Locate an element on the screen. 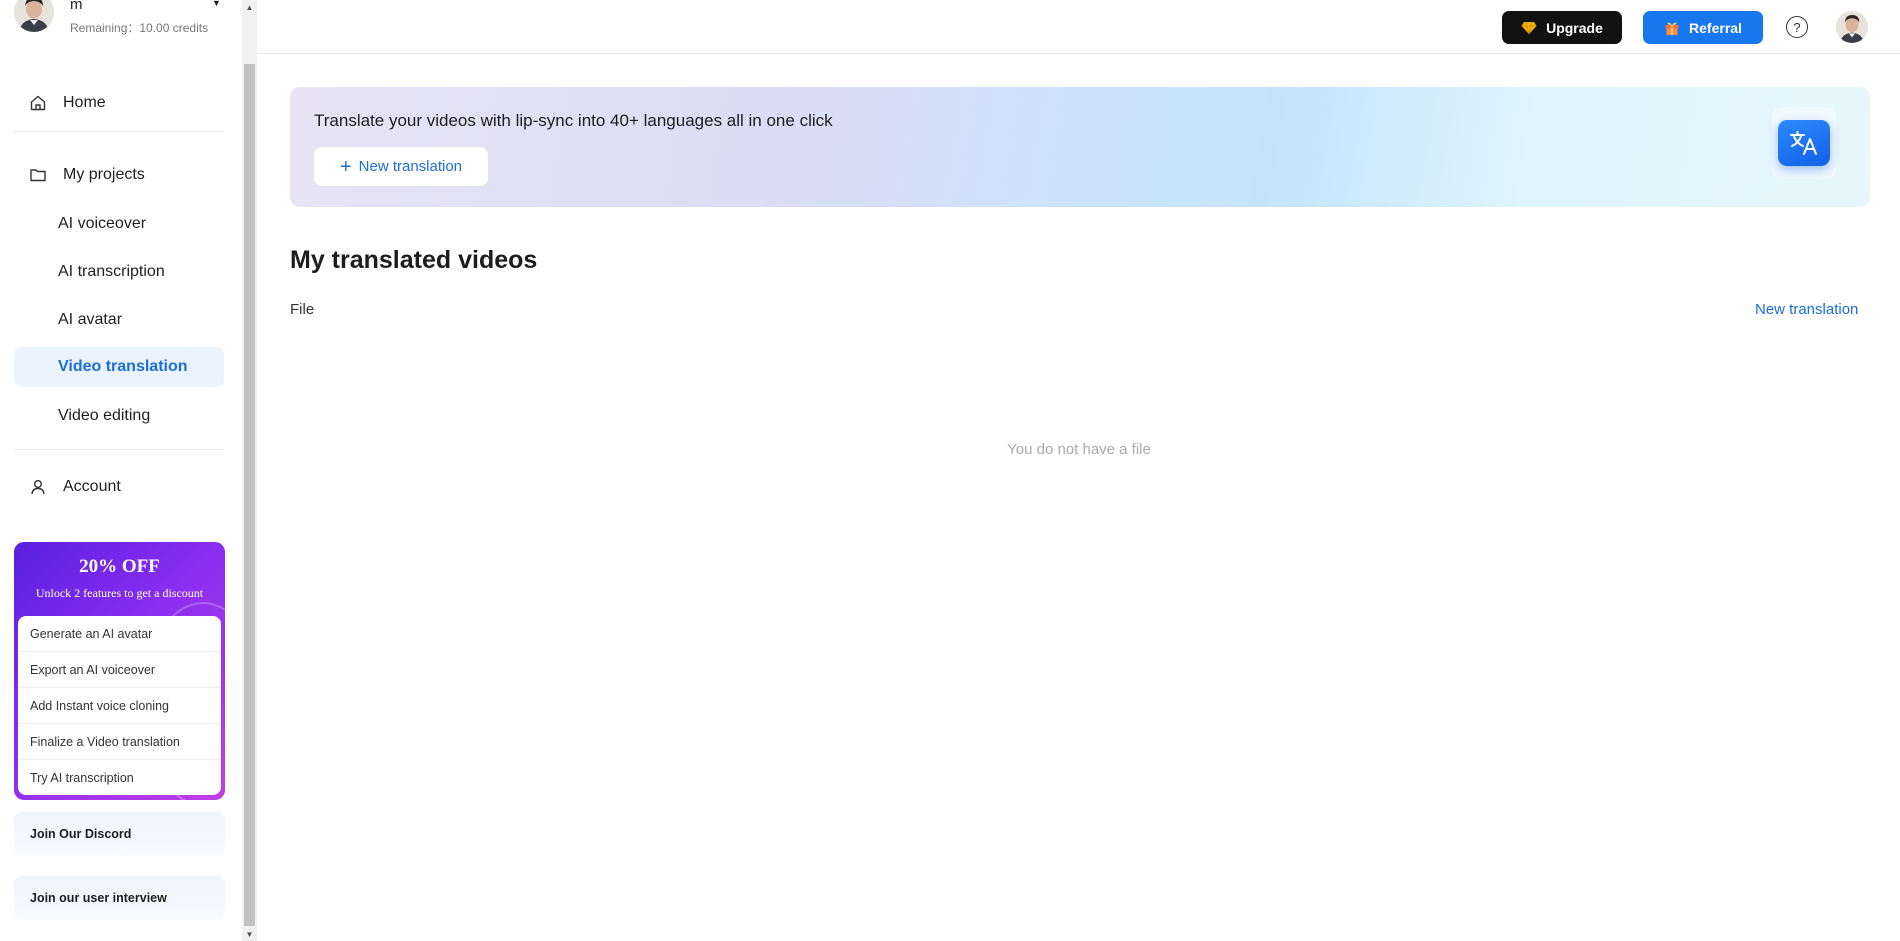 The image size is (1900, 941). header-avatar is located at coordinates (1852, 27).